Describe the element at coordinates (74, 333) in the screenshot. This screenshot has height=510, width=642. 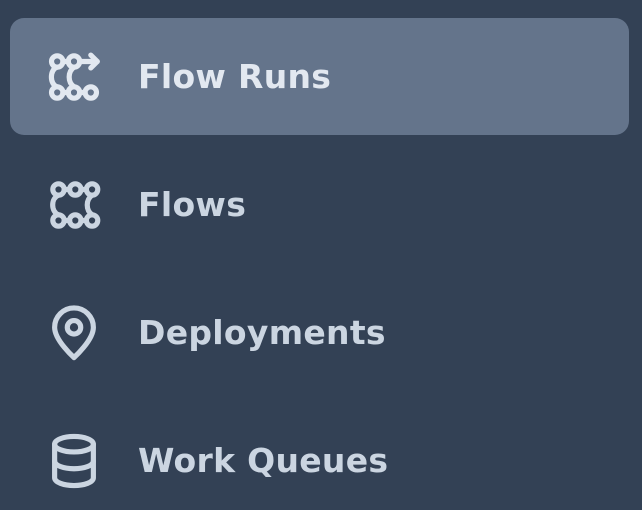
I see `map-pin-icon` at that location.